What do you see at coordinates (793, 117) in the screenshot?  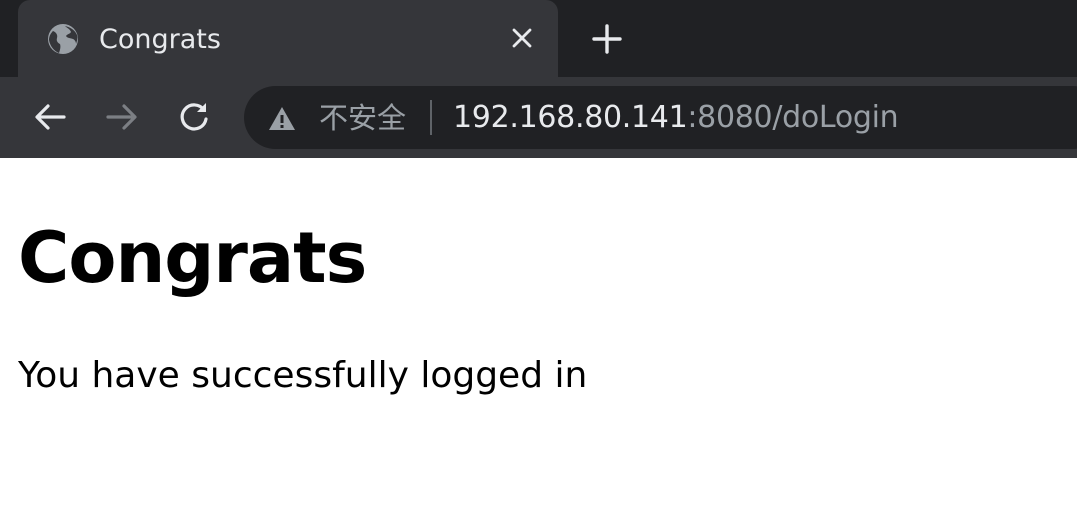 I see `url-path: :8080/doLogin` at bounding box center [793, 117].